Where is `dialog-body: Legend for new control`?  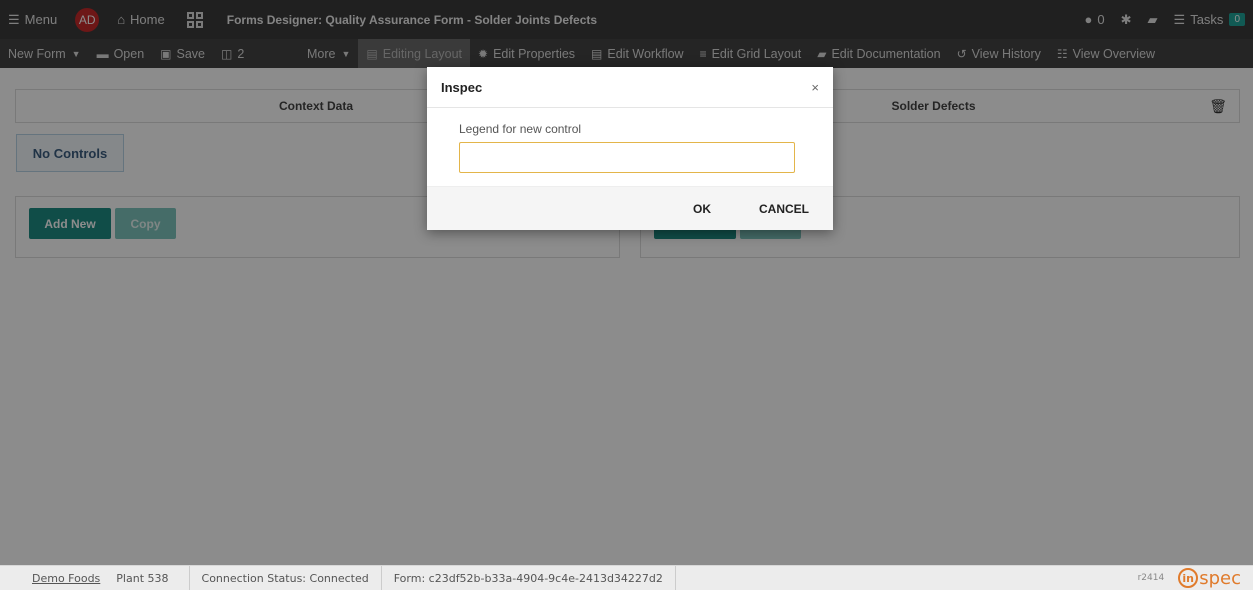
dialog-body: Legend for new control is located at coordinates (630, 147).